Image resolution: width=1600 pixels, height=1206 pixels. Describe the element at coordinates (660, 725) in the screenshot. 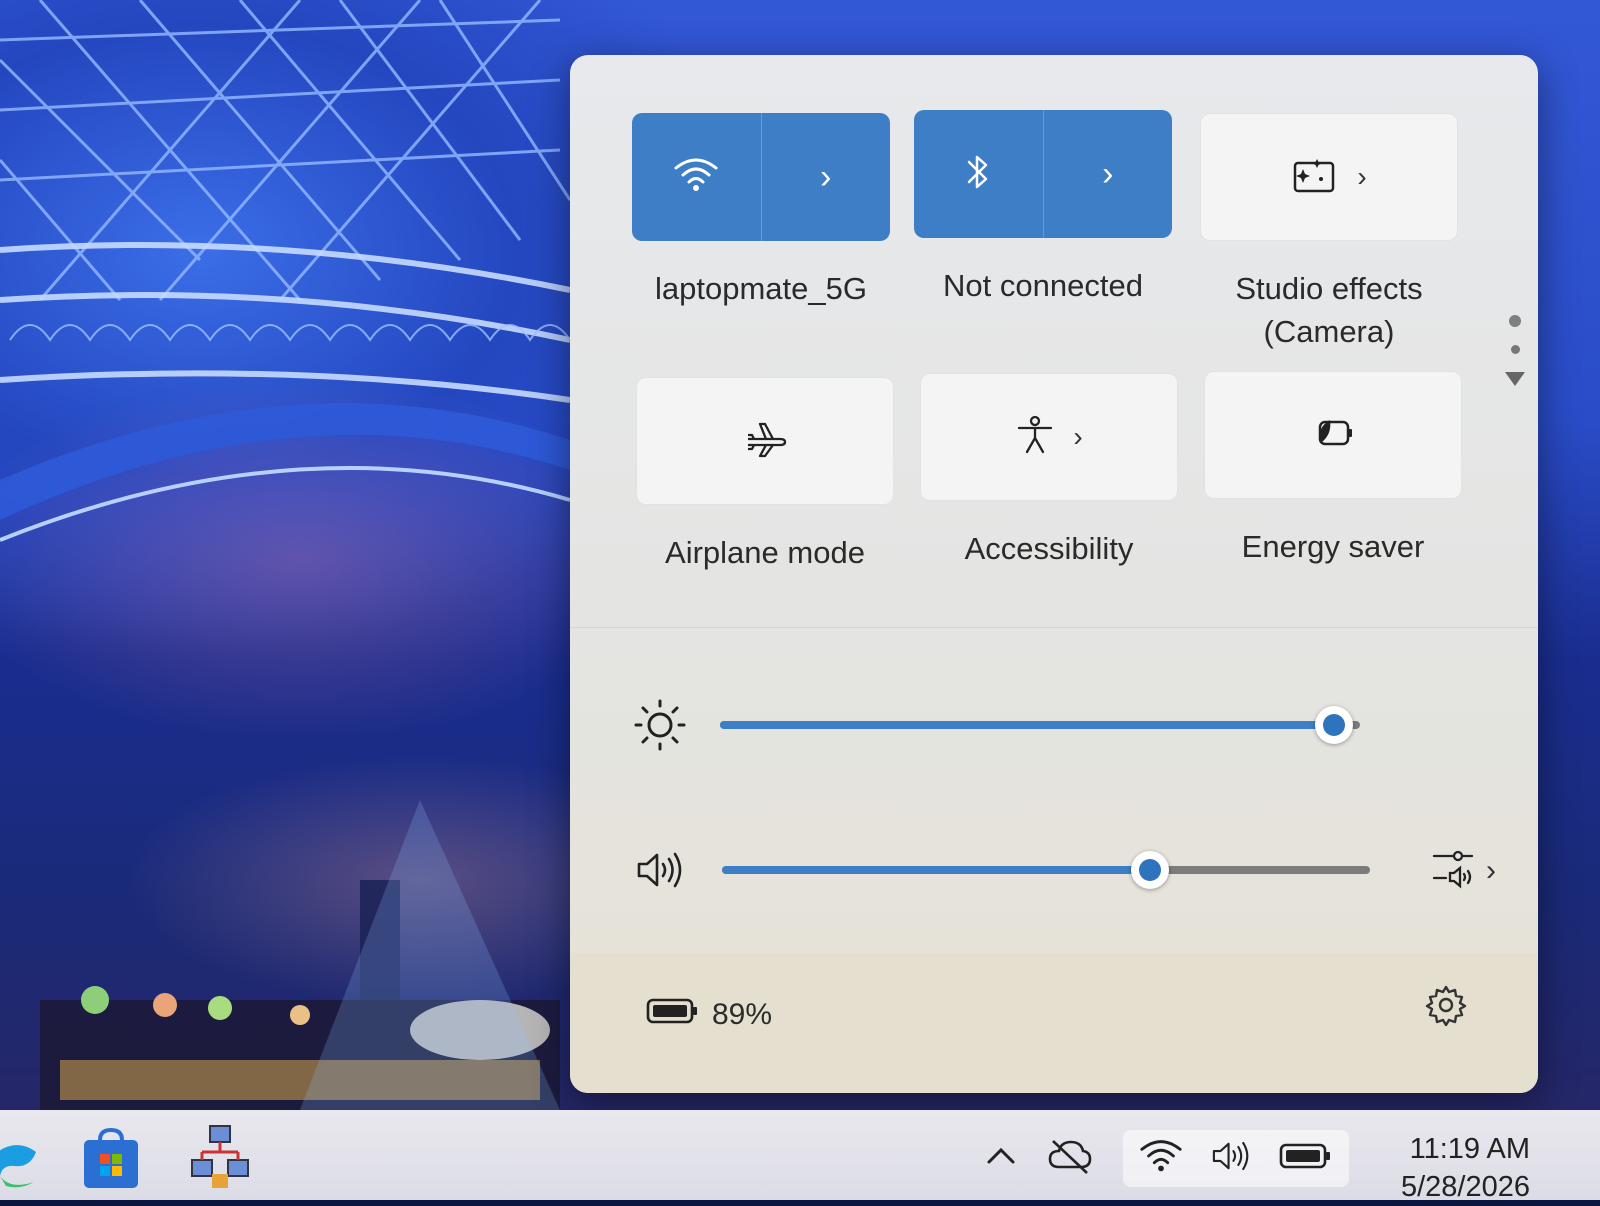

I see `brightness-icon` at that location.